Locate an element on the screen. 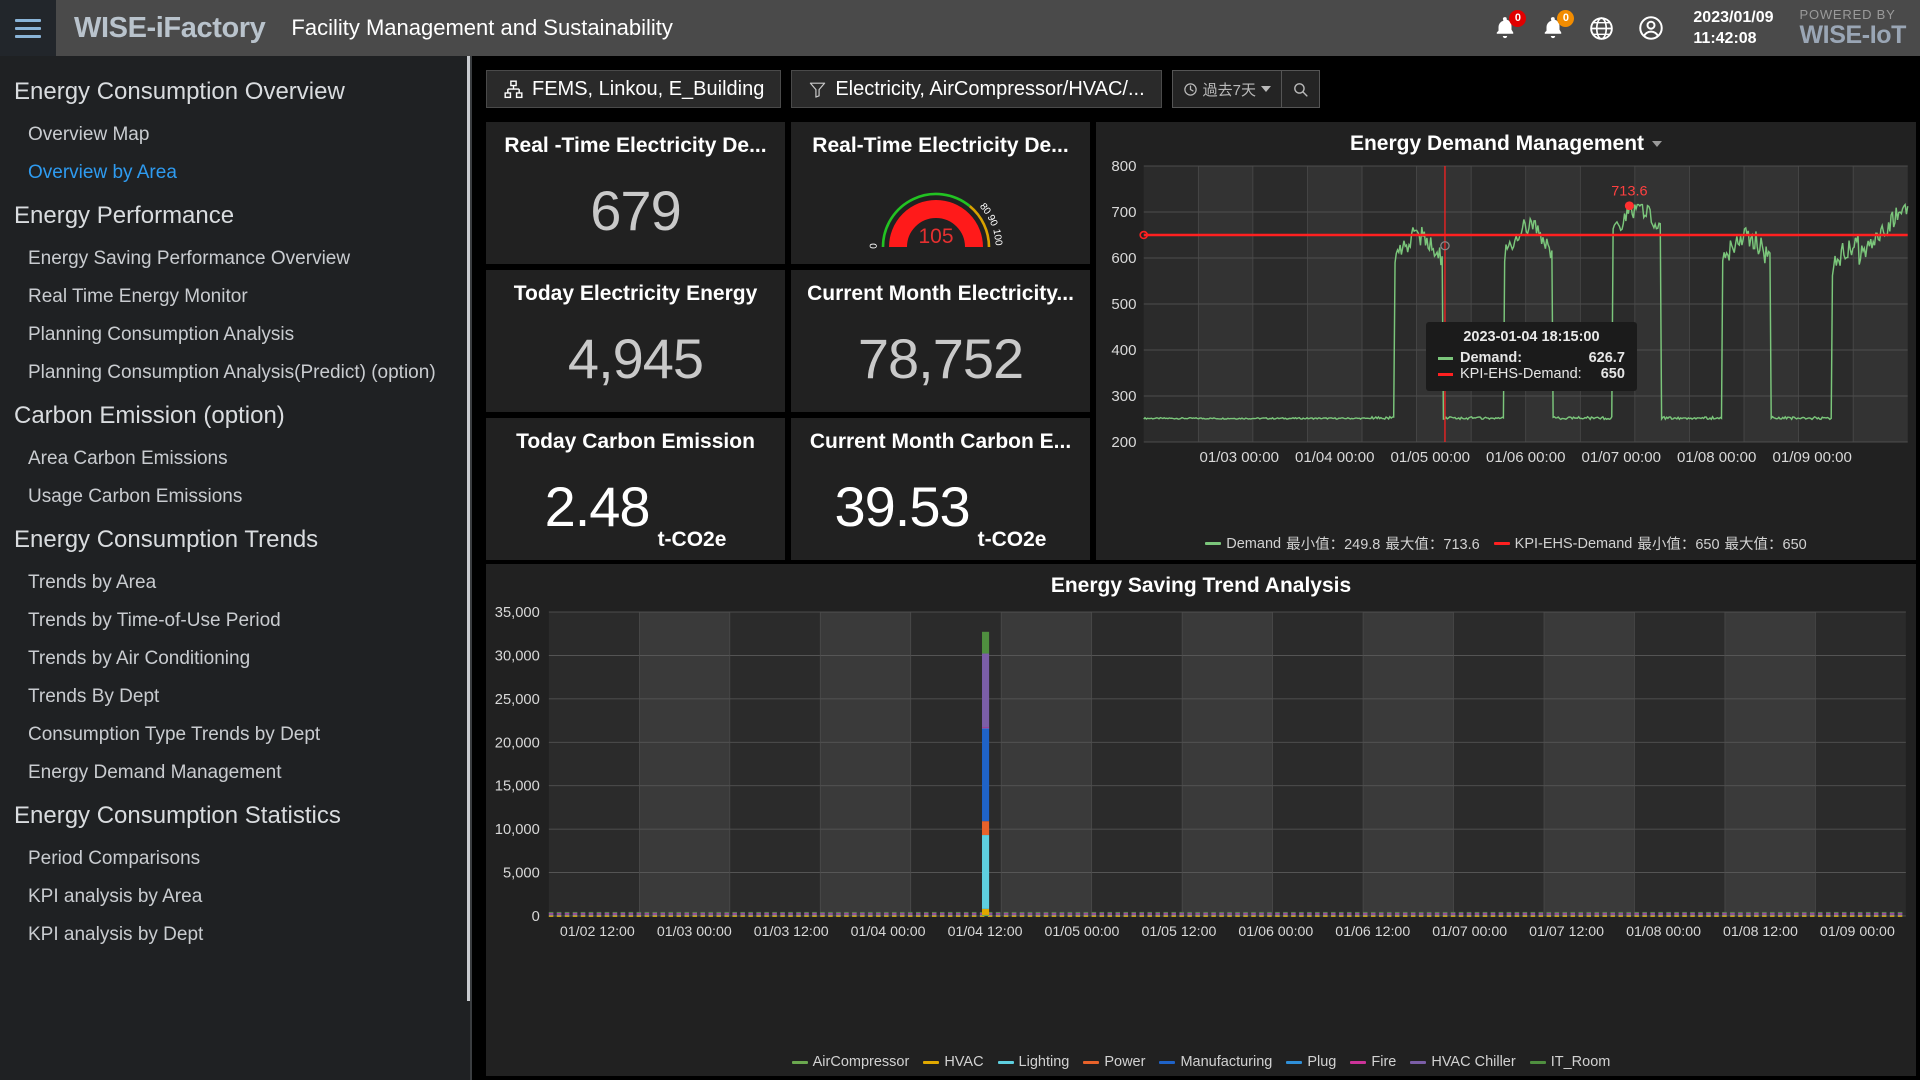 This screenshot has width=1920, height=1080. menu-toggle-button is located at coordinates (28, 28).